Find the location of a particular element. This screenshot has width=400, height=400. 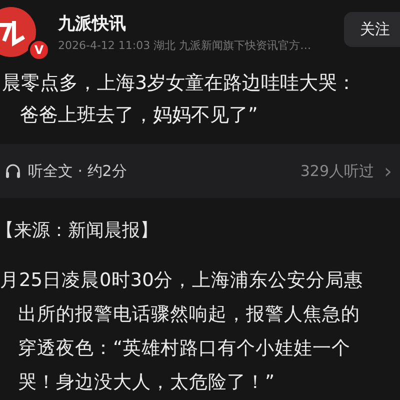

listen-label: 听全文 · 约2分 is located at coordinates (161, 171).